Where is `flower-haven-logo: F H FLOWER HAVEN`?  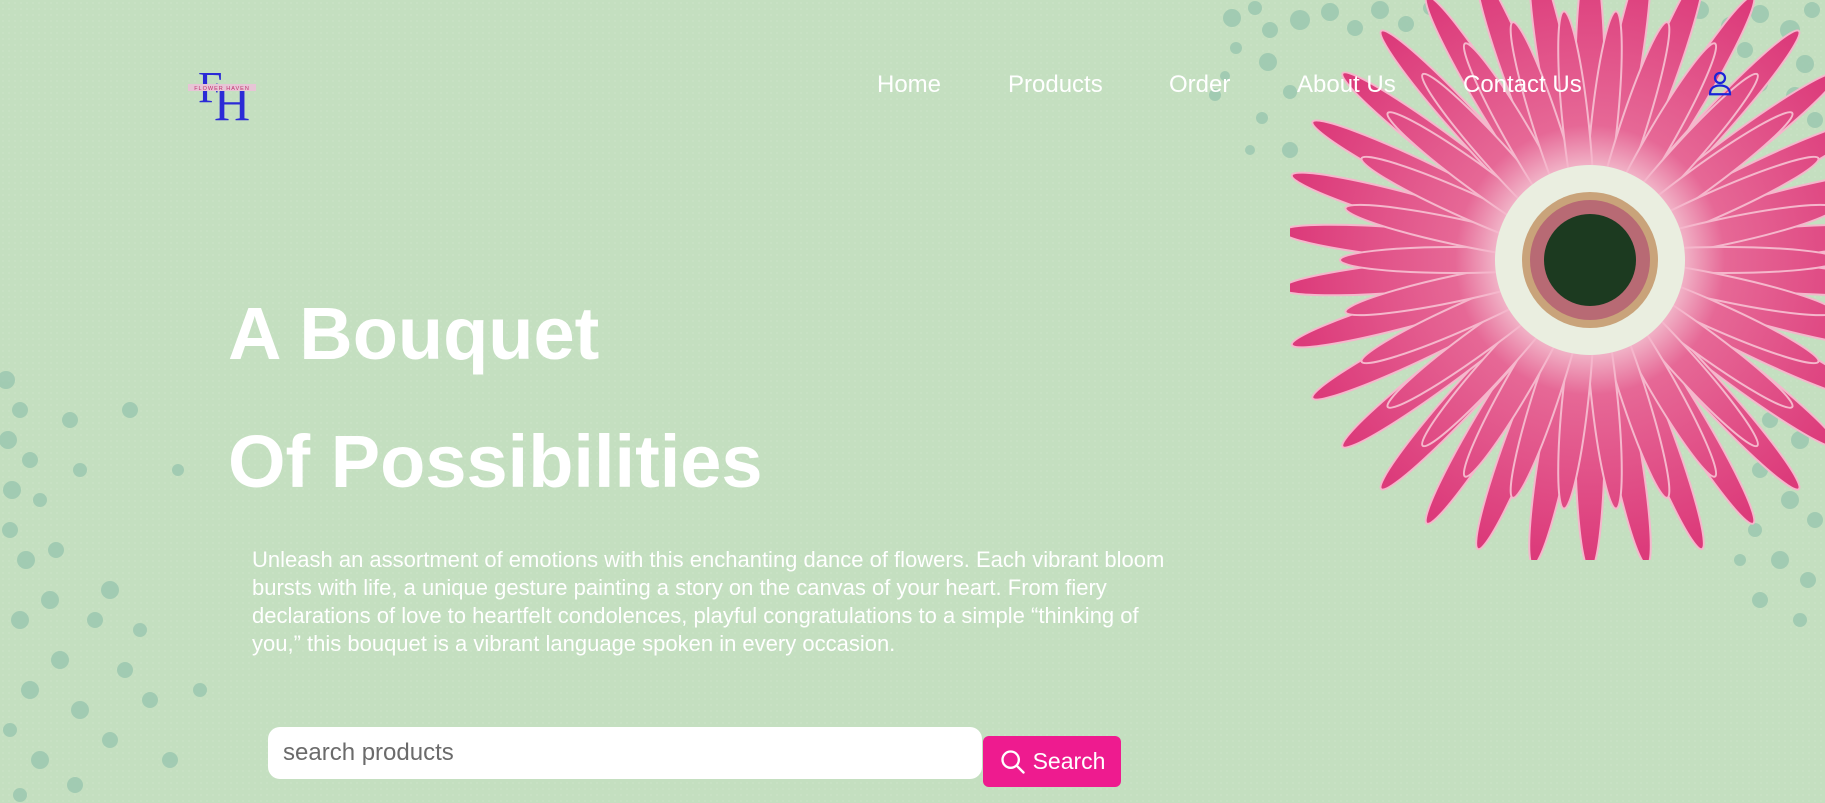 flower-haven-logo: F H FLOWER HAVEN is located at coordinates (224, 94).